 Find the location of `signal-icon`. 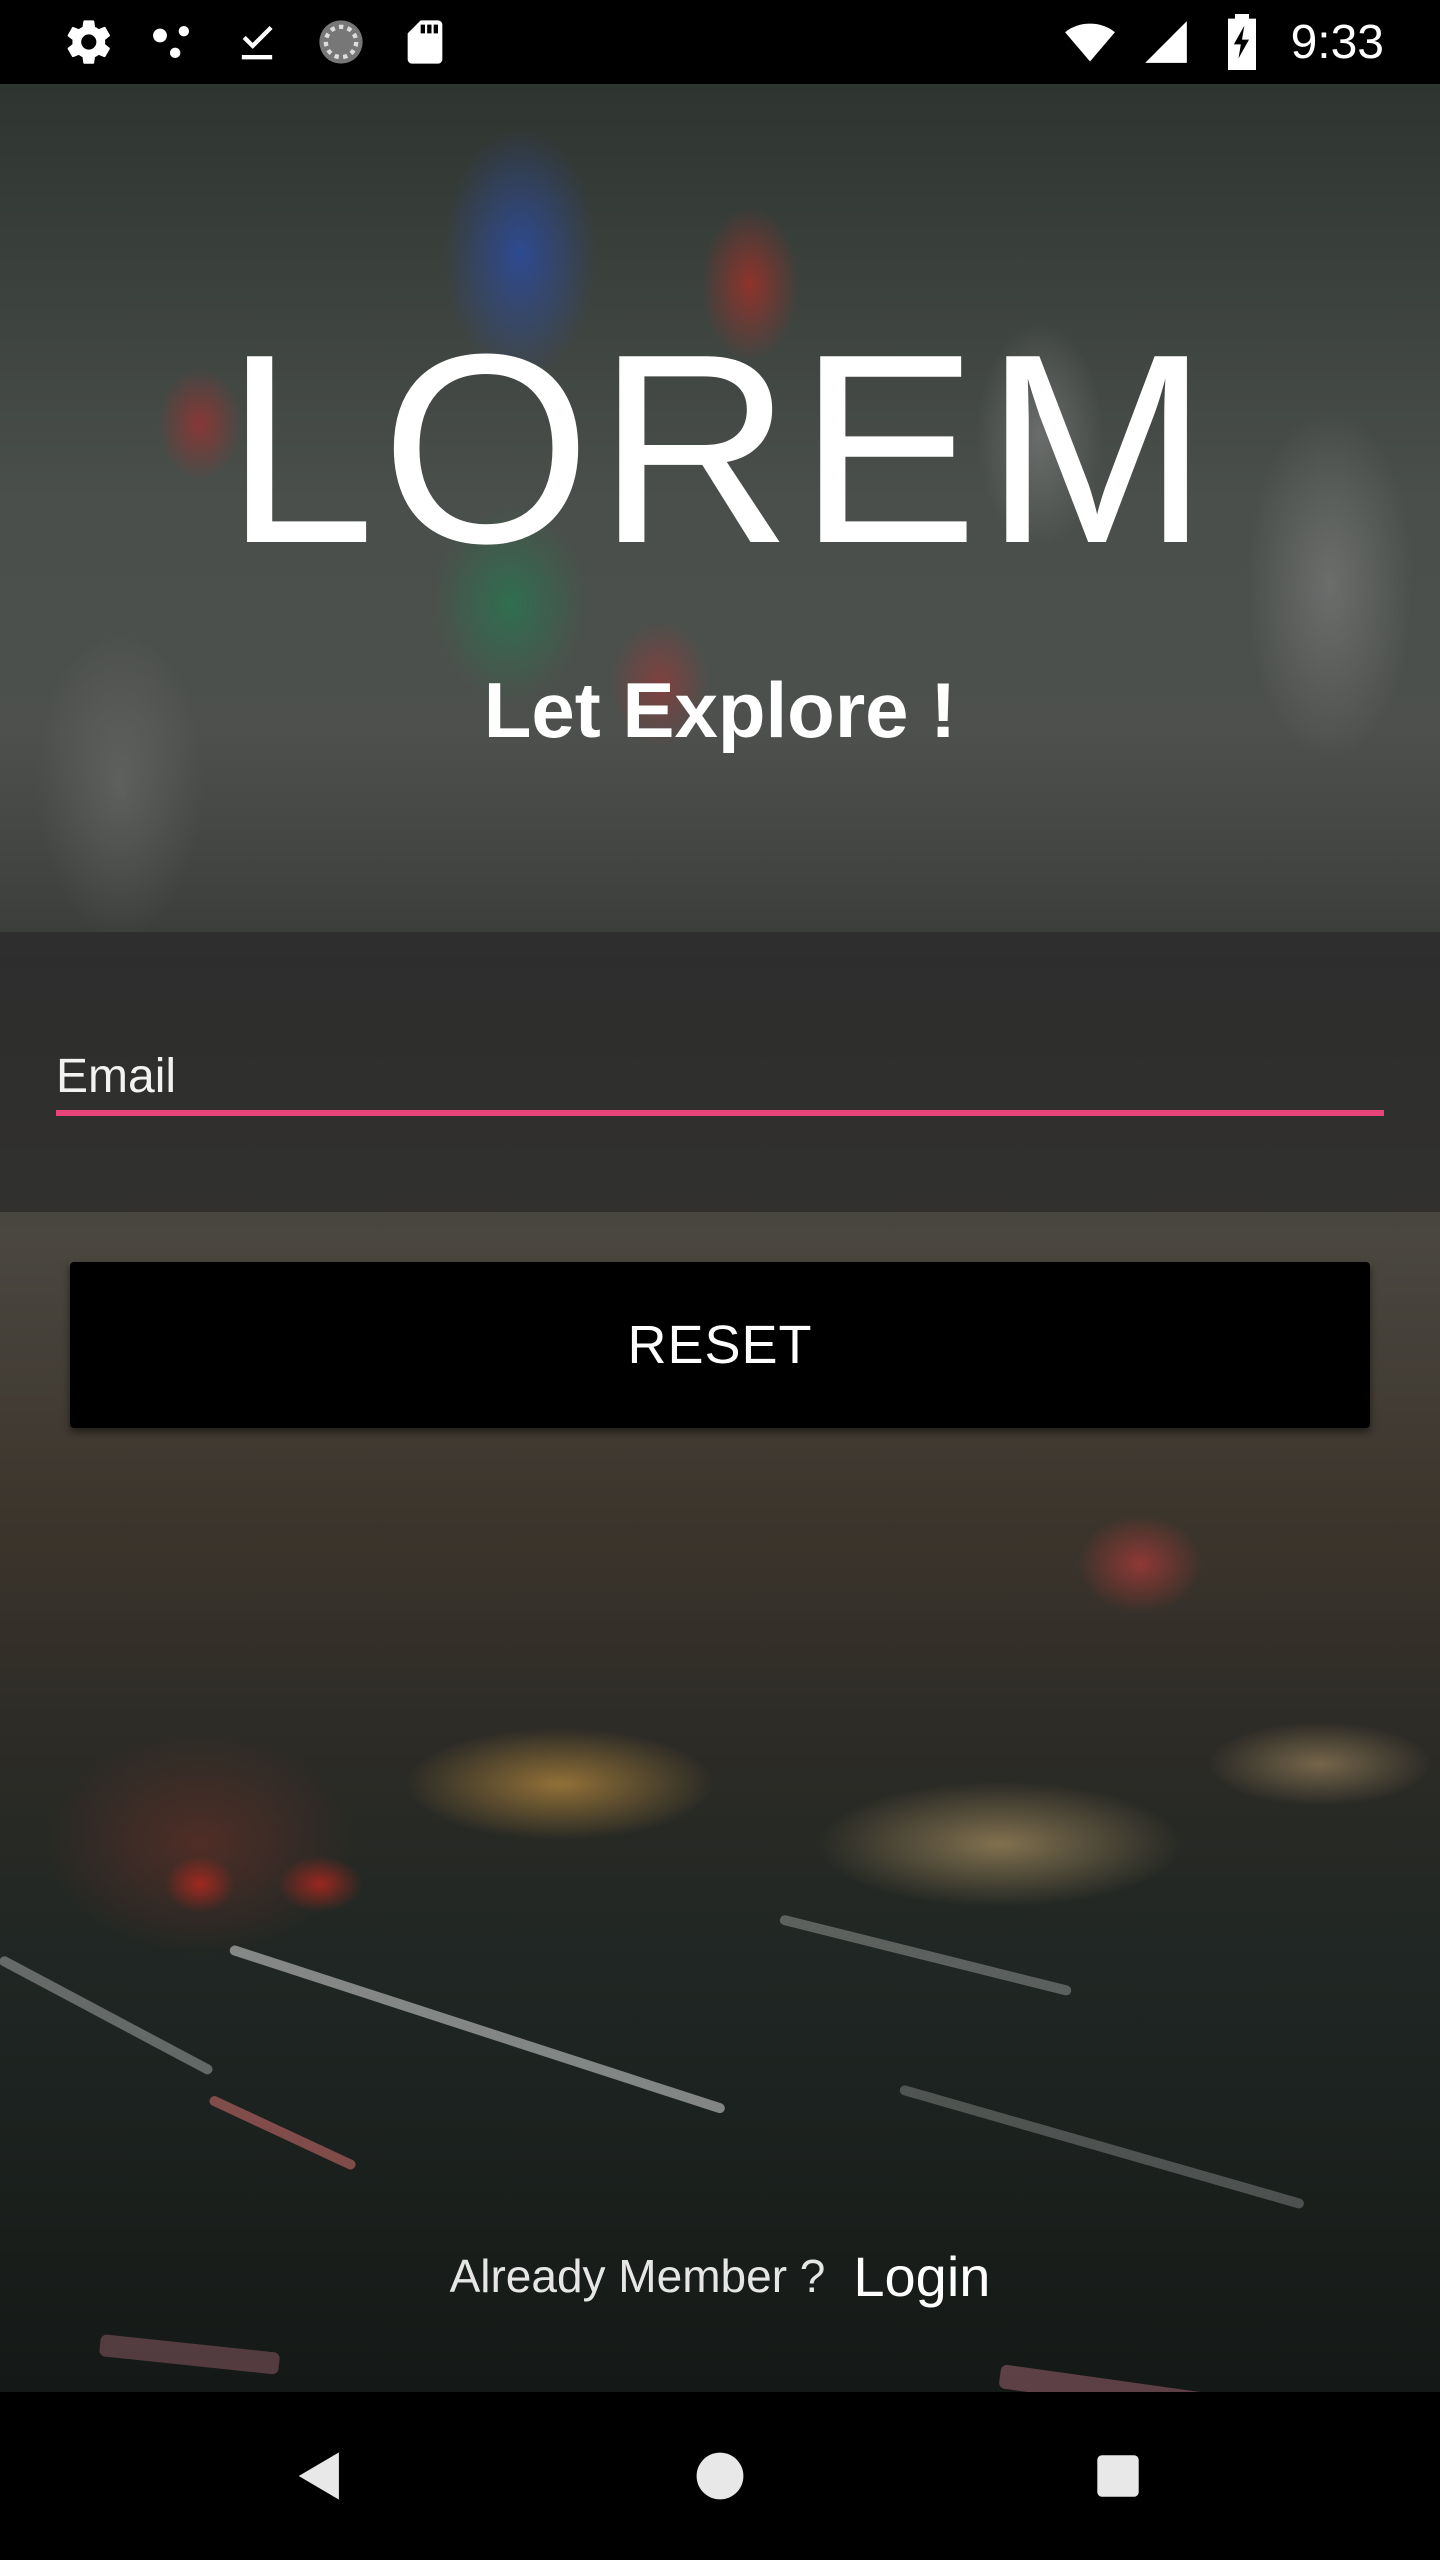

signal-icon is located at coordinates (1166, 42).